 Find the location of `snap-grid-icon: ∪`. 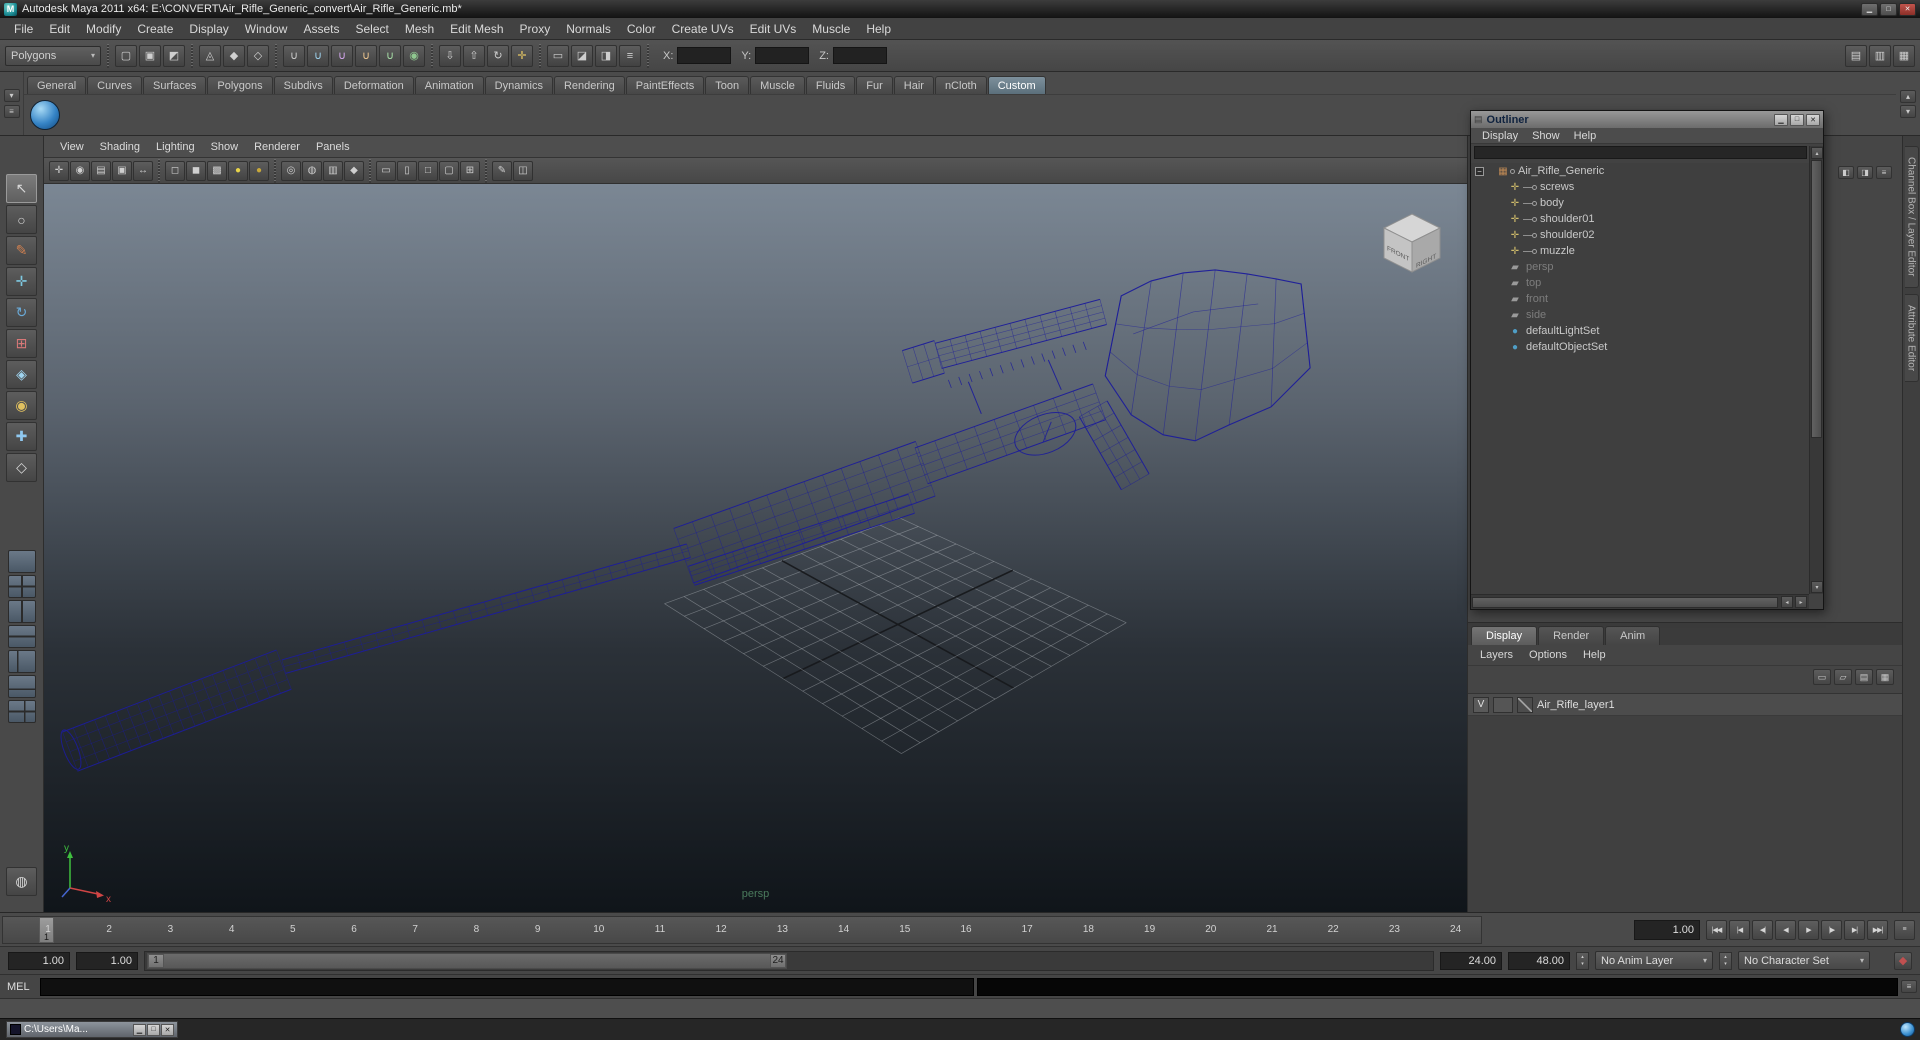

snap-grid-icon: ∪ is located at coordinates (294, 55).